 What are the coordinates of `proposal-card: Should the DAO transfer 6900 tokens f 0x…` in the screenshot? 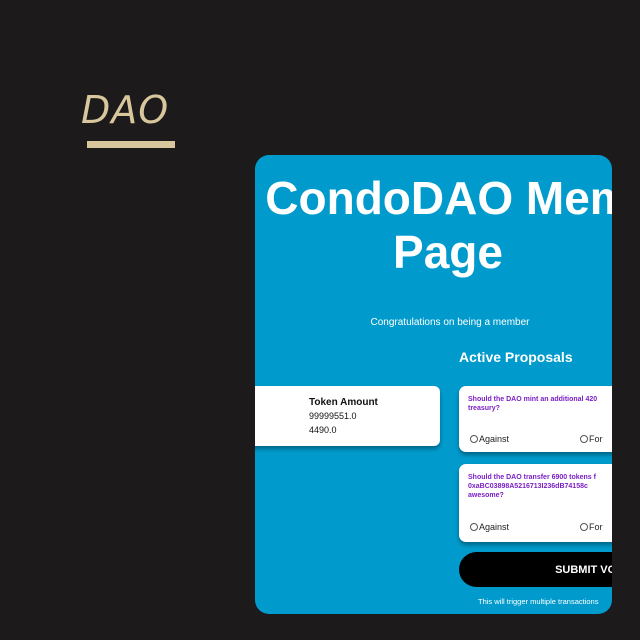 It's located at (535, 503).